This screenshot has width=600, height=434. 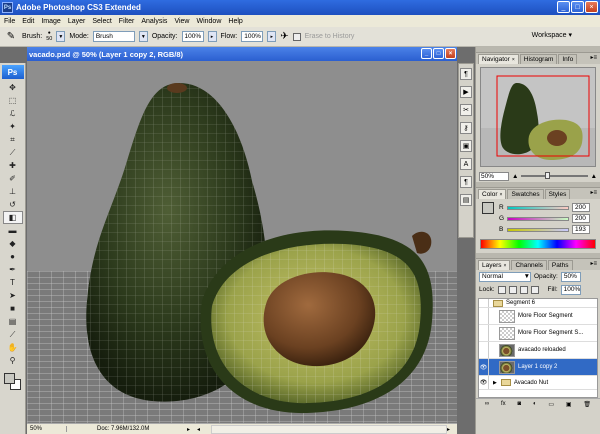 What do you see at coordinates (594, 176) in the screenshot?
I see `zoom-in-icon: ▲` at bounding box center [594, 176].